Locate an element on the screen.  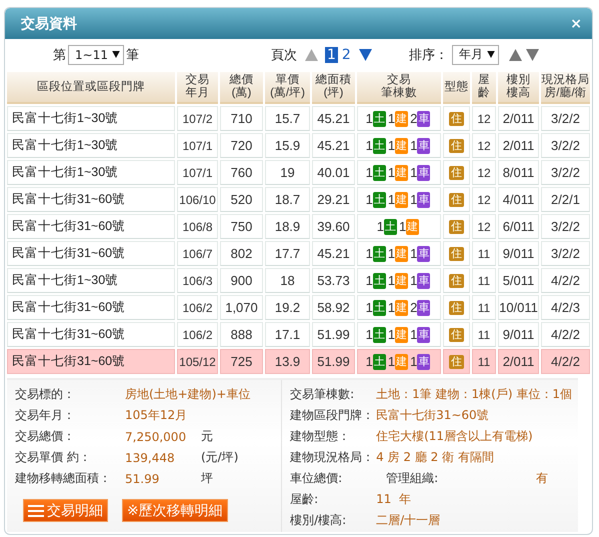
column-header: 現況格局 is located at coordinates (565, 80).